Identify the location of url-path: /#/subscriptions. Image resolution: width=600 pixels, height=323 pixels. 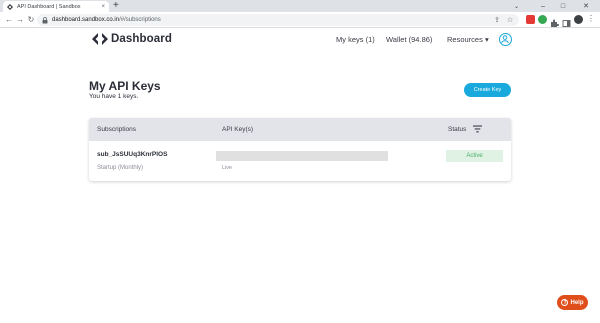
(140, 20).